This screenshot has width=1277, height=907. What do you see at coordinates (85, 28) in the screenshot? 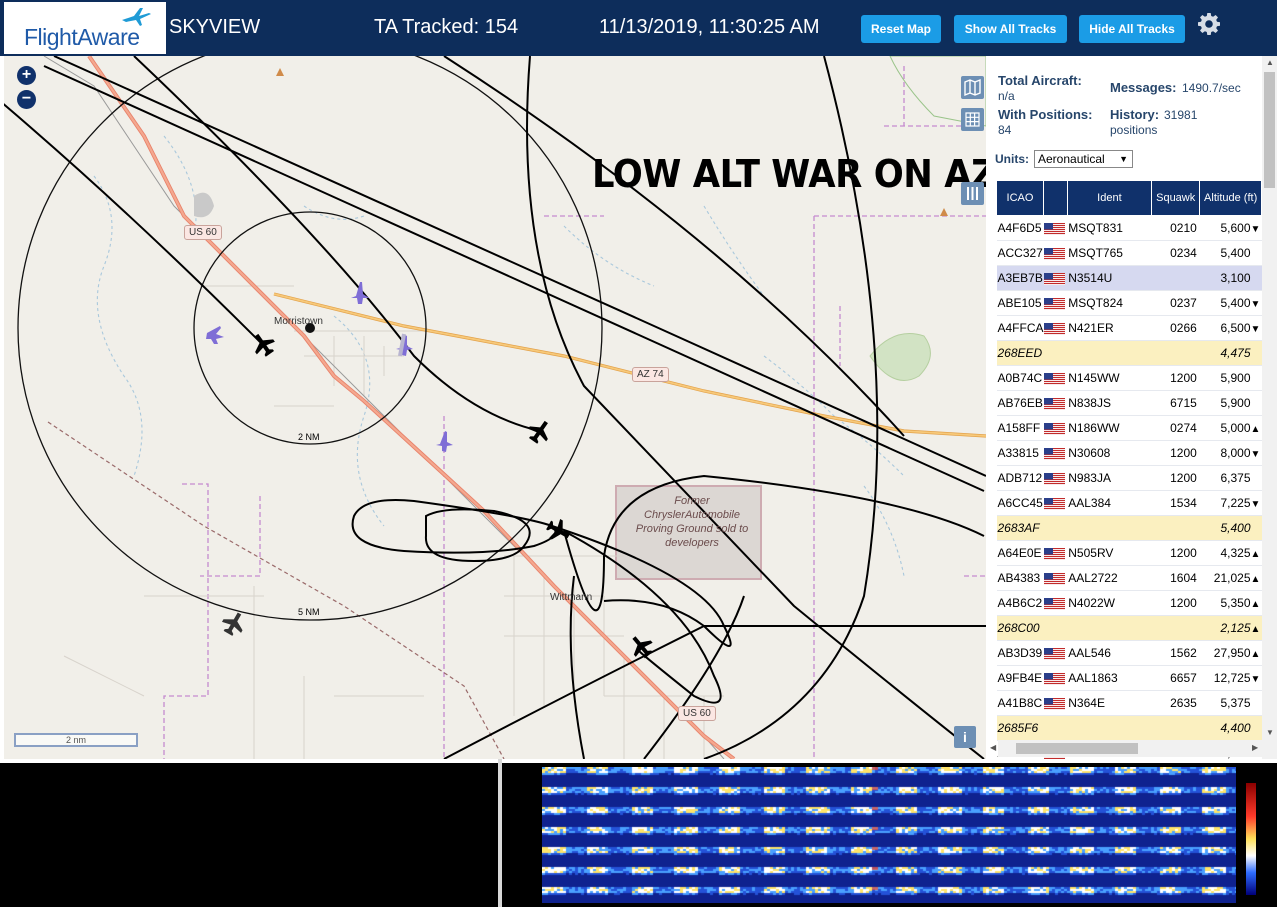
I see `flightaware-logo: FlightAware` at bounding box center [85, 28].